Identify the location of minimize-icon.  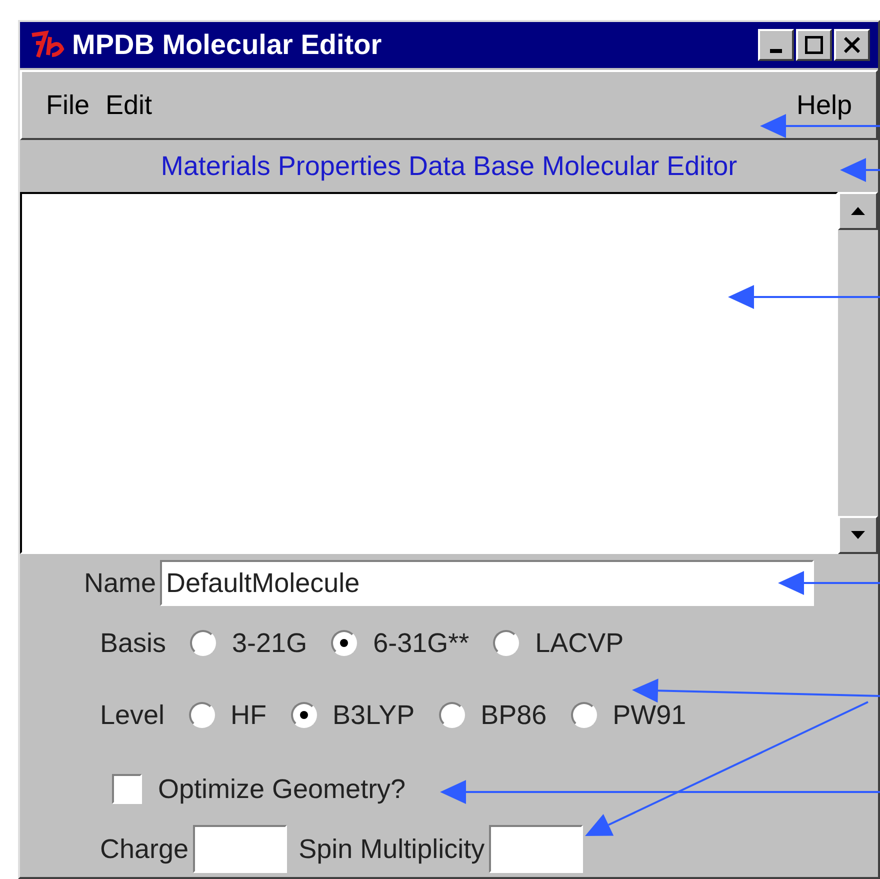
(776, 51).